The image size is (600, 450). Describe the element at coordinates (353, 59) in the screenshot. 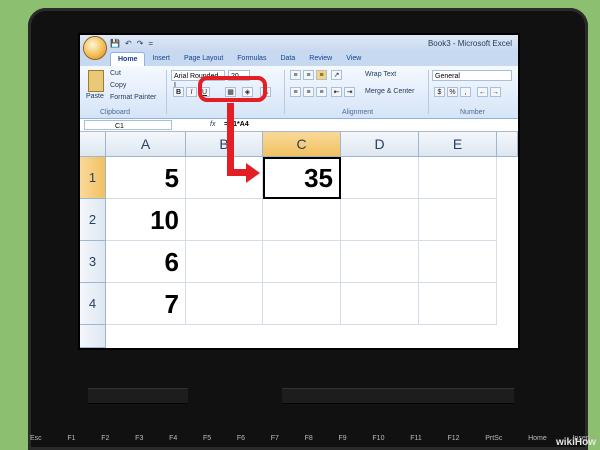

I see `tab-view: View` at that location.